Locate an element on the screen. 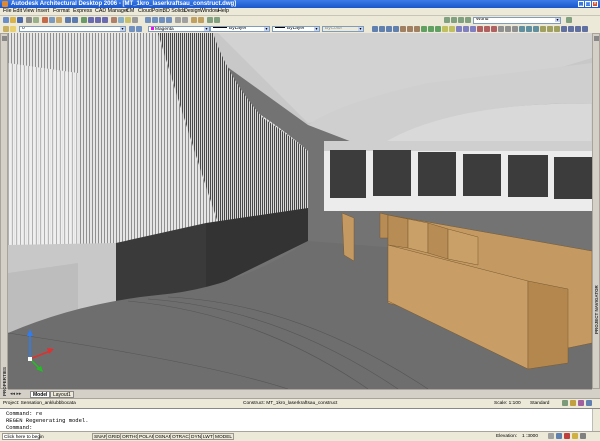 This screenshot has height=441, width=600. hide-icon is located at coordinates (194, 20).